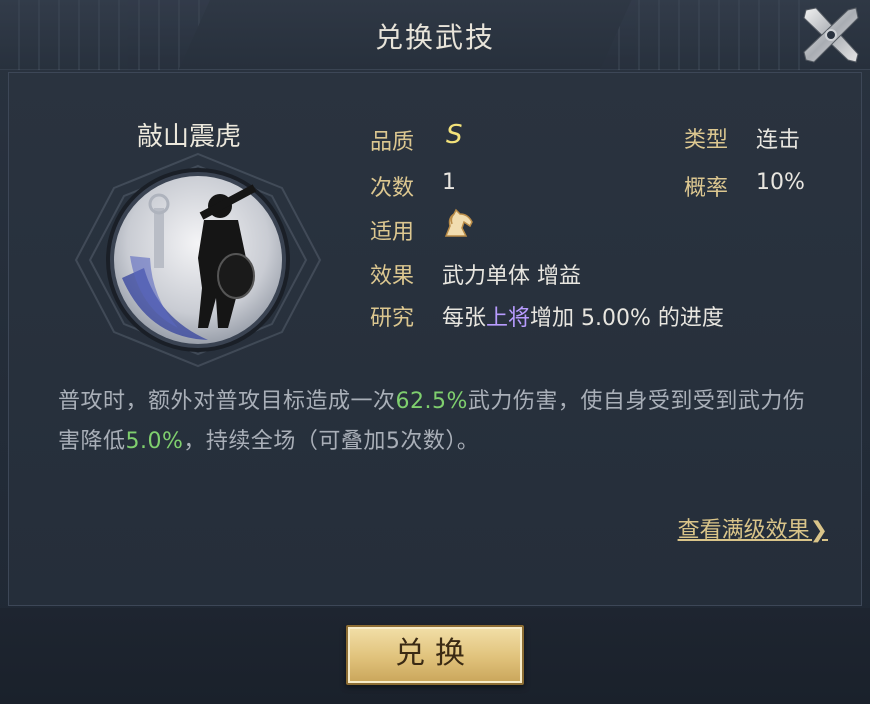  Describe the element at coordinates (434, 37) in the screenshot. I see `dialog-title: 兑换武技` at that location.